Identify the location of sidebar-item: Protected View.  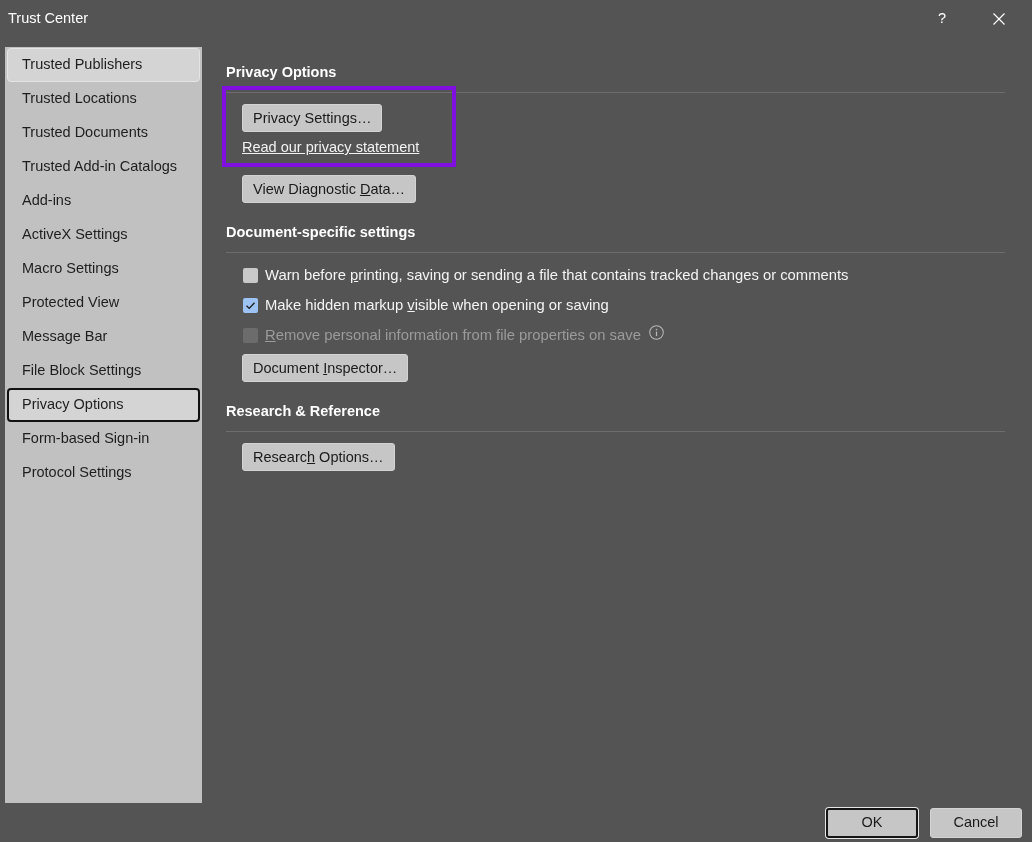
(103, 303).